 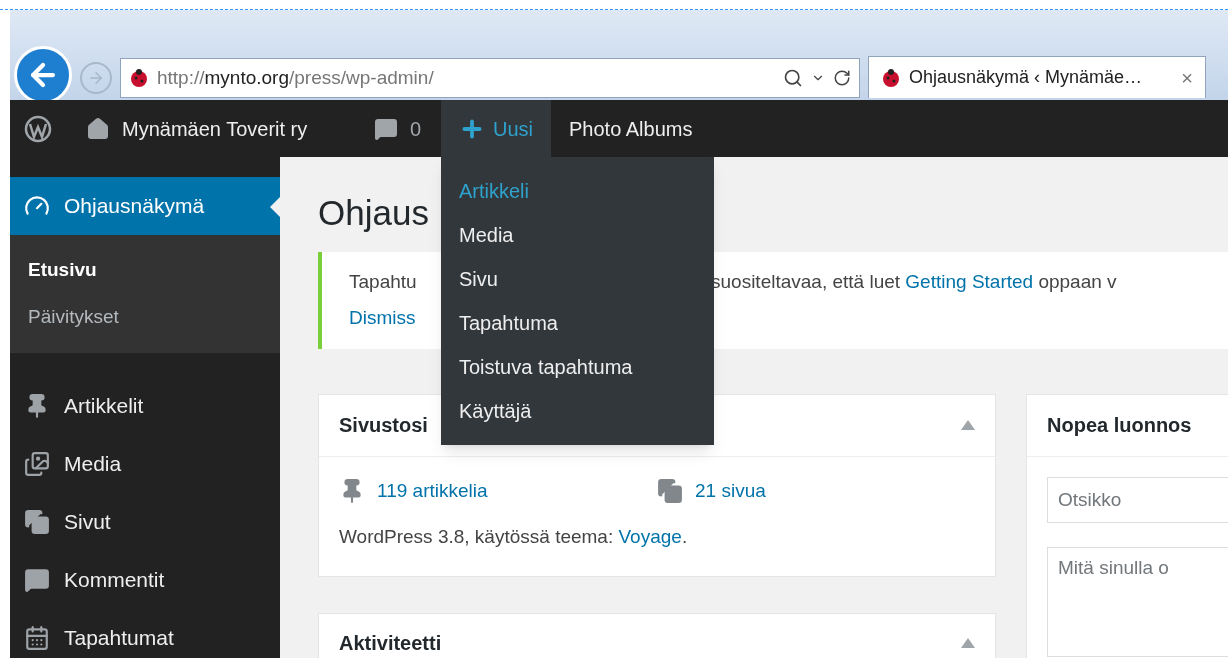 What do you see at coordinates (145, 317) in the screenshot?
I see `submenu-item: Päivitykset` at bounding box center [145, 317].